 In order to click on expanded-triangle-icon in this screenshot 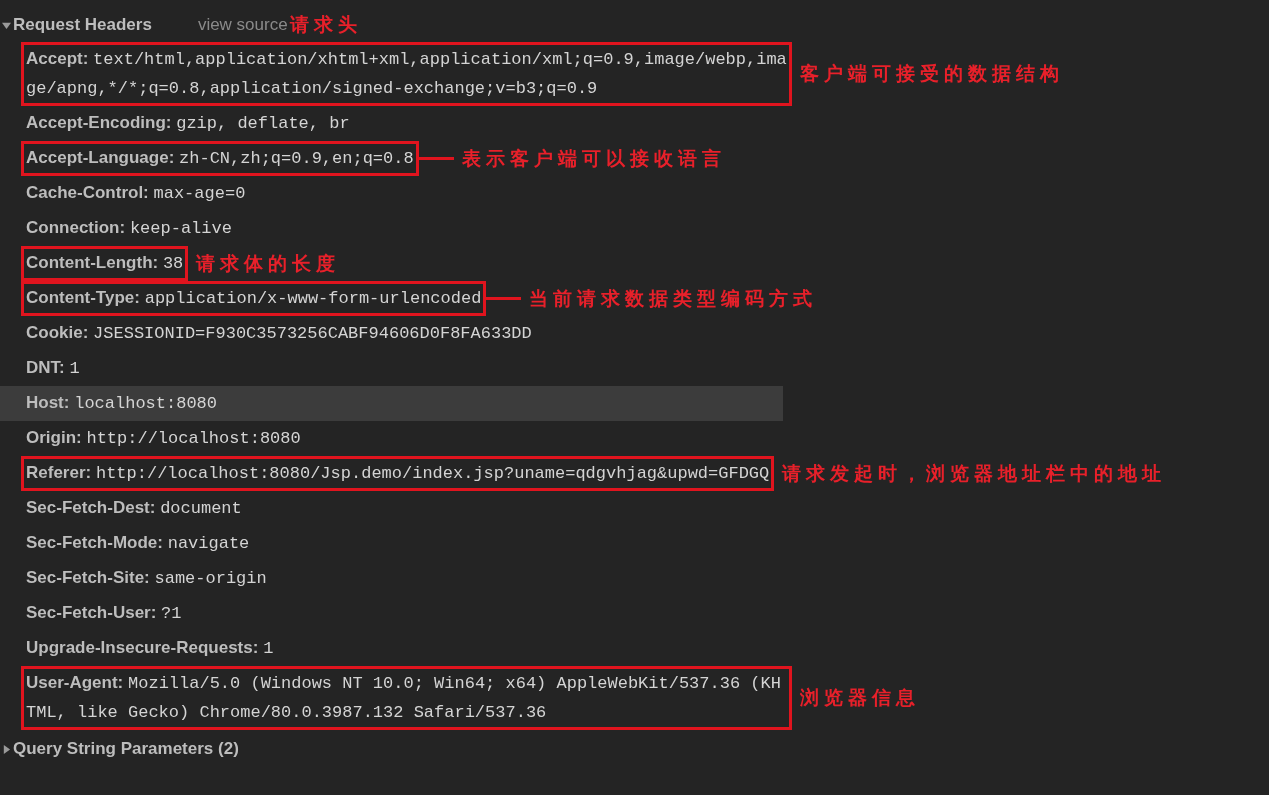, I will do `click(6, 25)`.